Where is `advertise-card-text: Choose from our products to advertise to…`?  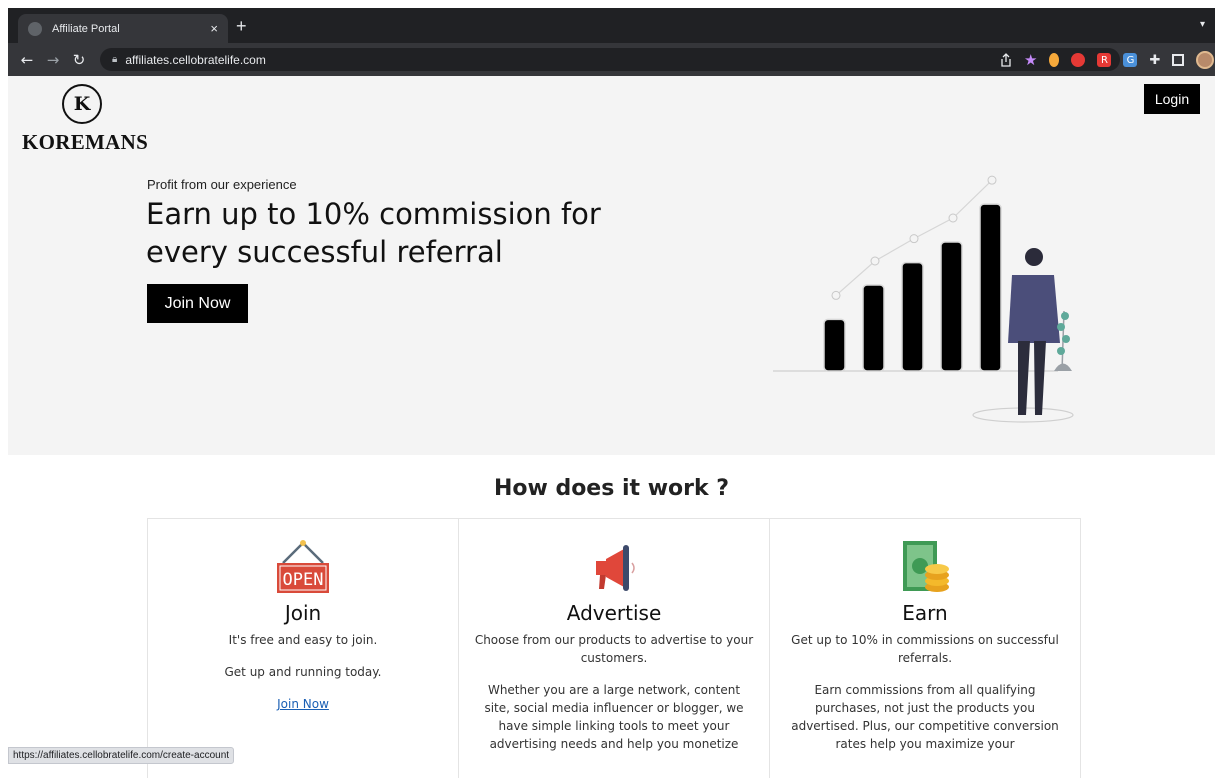
advertise-card-text: Choose from our products to advertise to… is located at coordinates (614, 692).